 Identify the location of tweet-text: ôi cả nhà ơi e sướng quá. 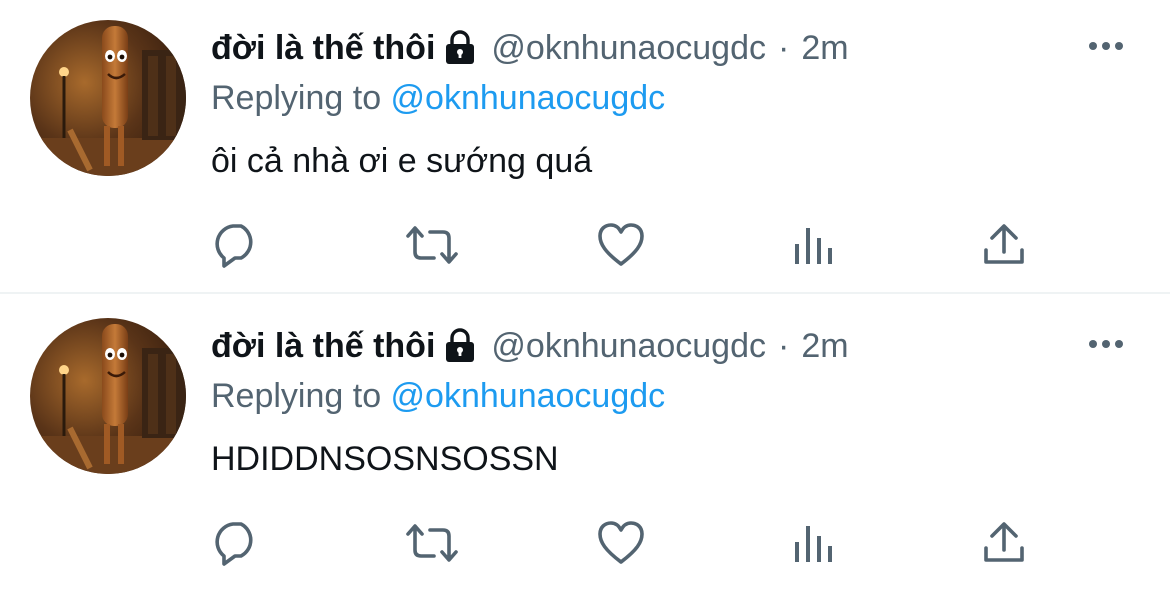
(402, 161).